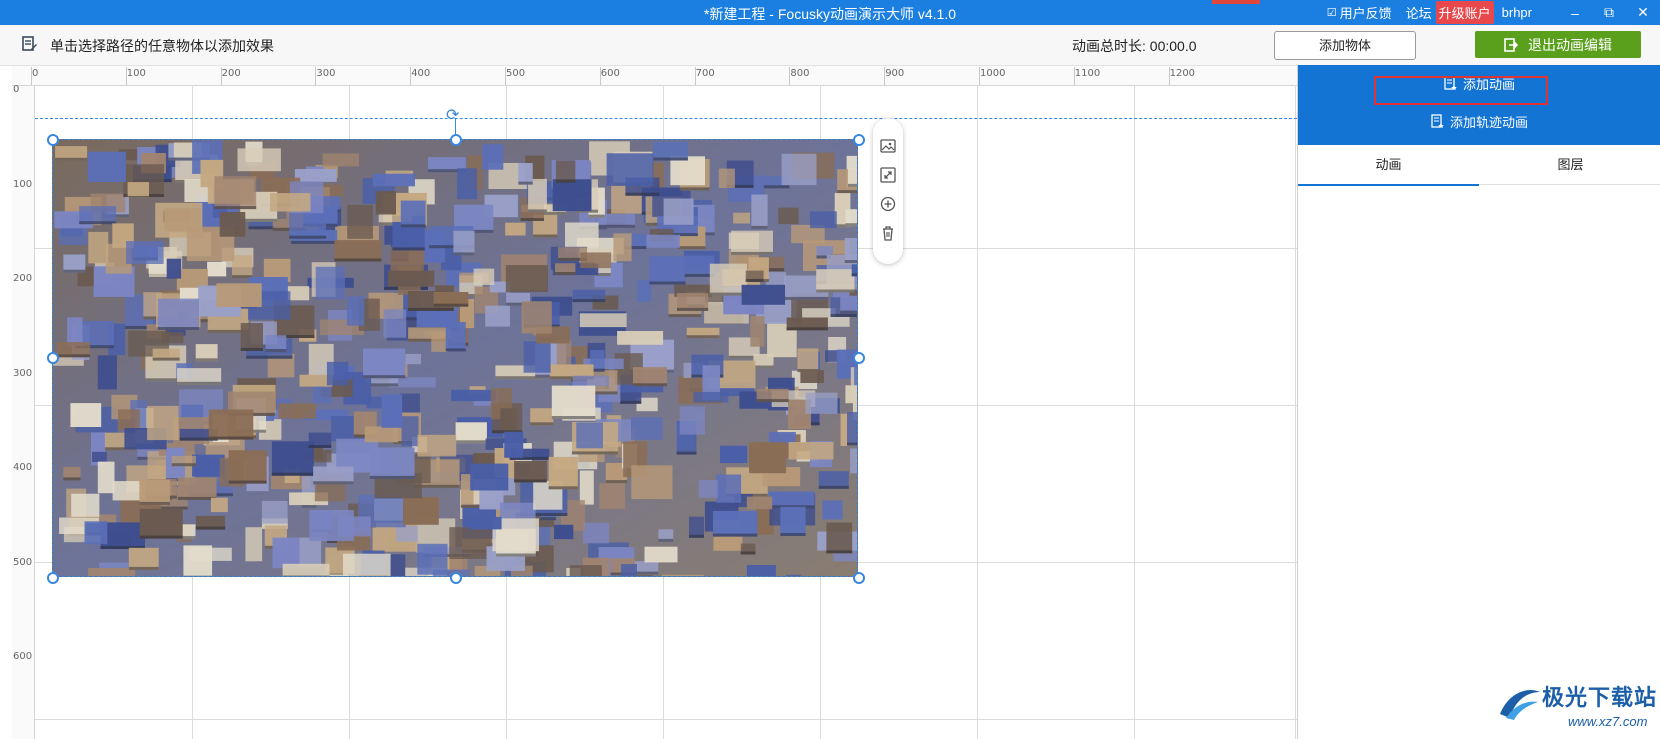 The width and height of the screenshot is (1660, 739). Describe the element at coordinates (1182, 73) in the screenshot. I see `ruler-tick-label: 1200` at that location.